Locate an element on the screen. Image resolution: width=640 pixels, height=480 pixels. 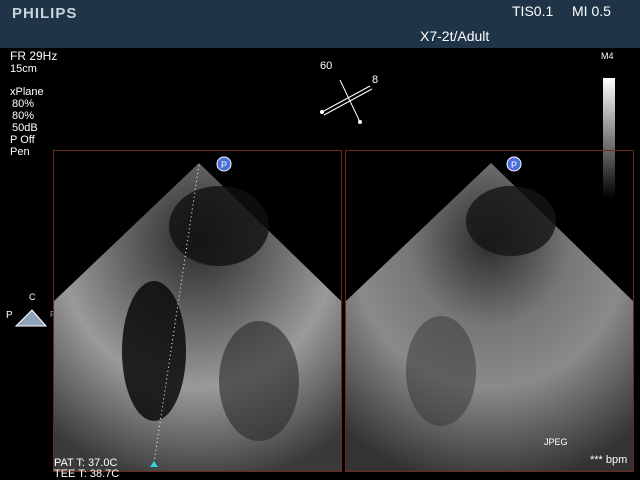
param-dynamic-range: 50dB is located at coordinates (25, 128).